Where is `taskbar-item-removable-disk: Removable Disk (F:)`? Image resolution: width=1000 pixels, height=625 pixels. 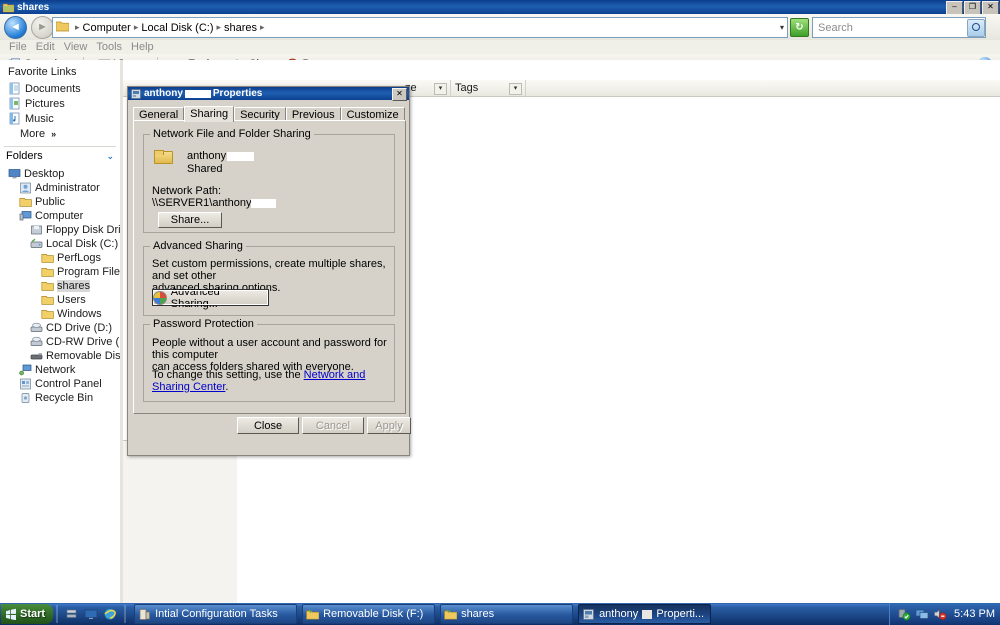
taskbar-item-removable-disk: Removable Disk (F:) is located at coordinates (369, 614).